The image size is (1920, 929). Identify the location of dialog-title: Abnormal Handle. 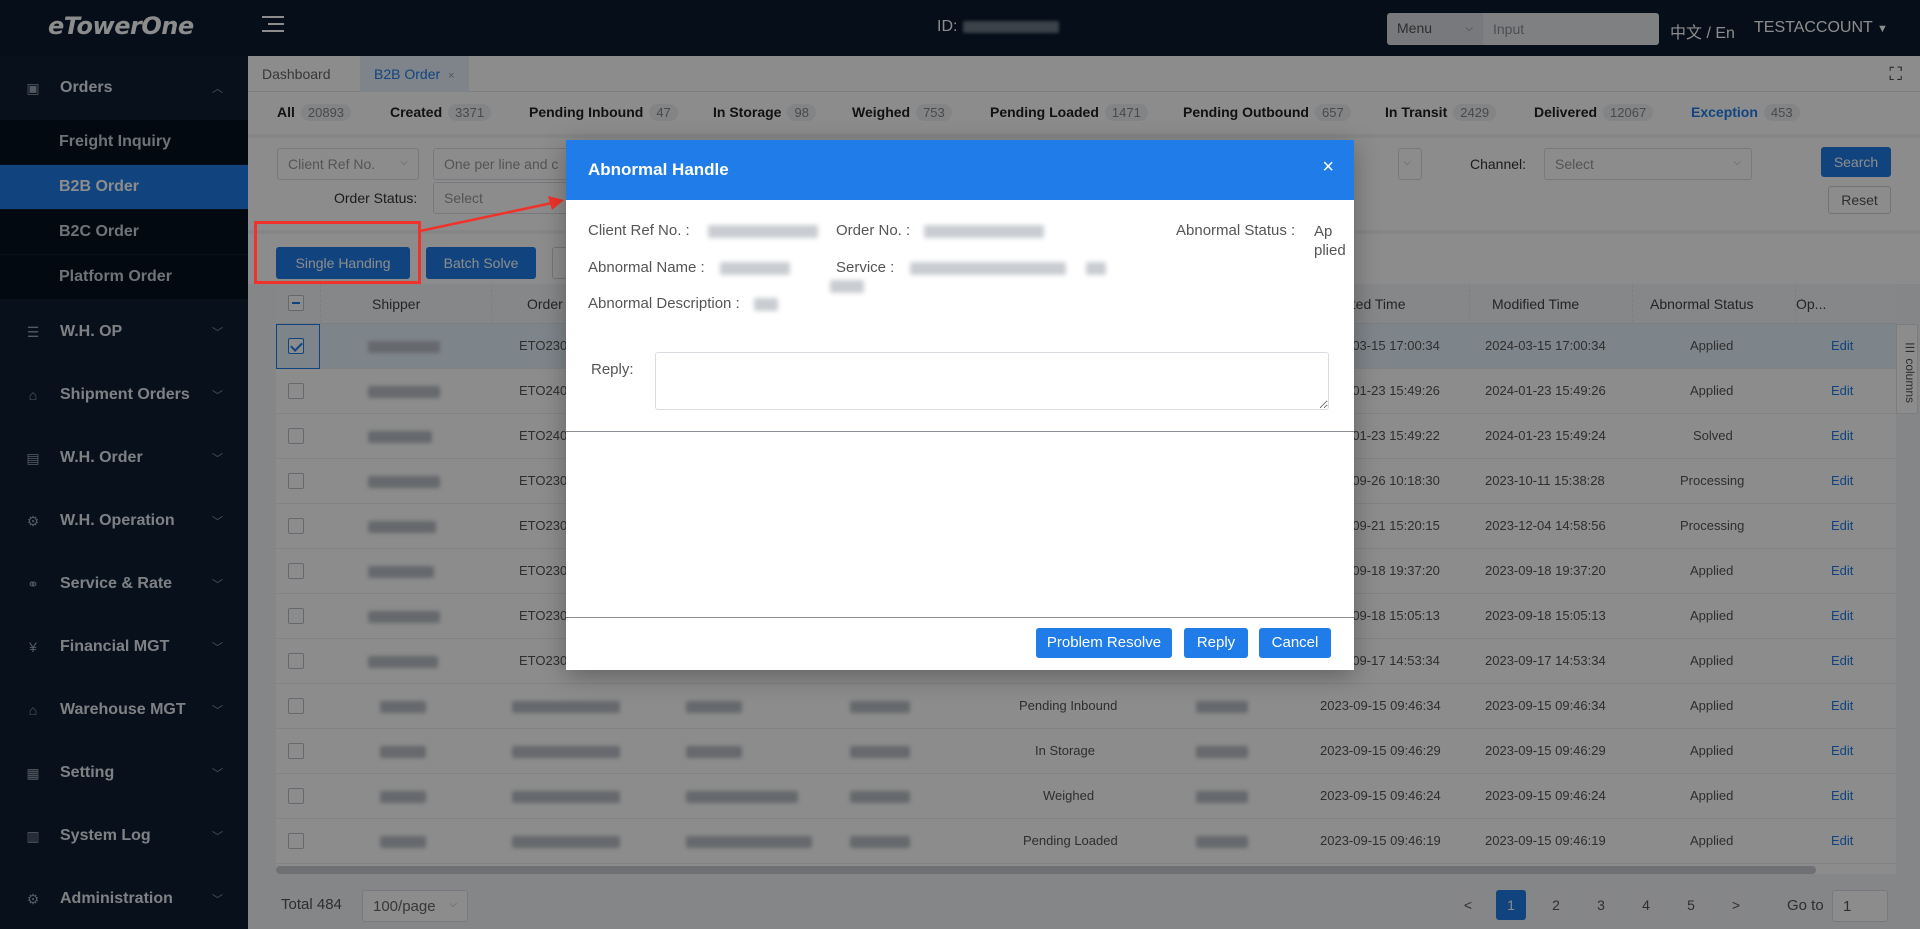
(658, 169).